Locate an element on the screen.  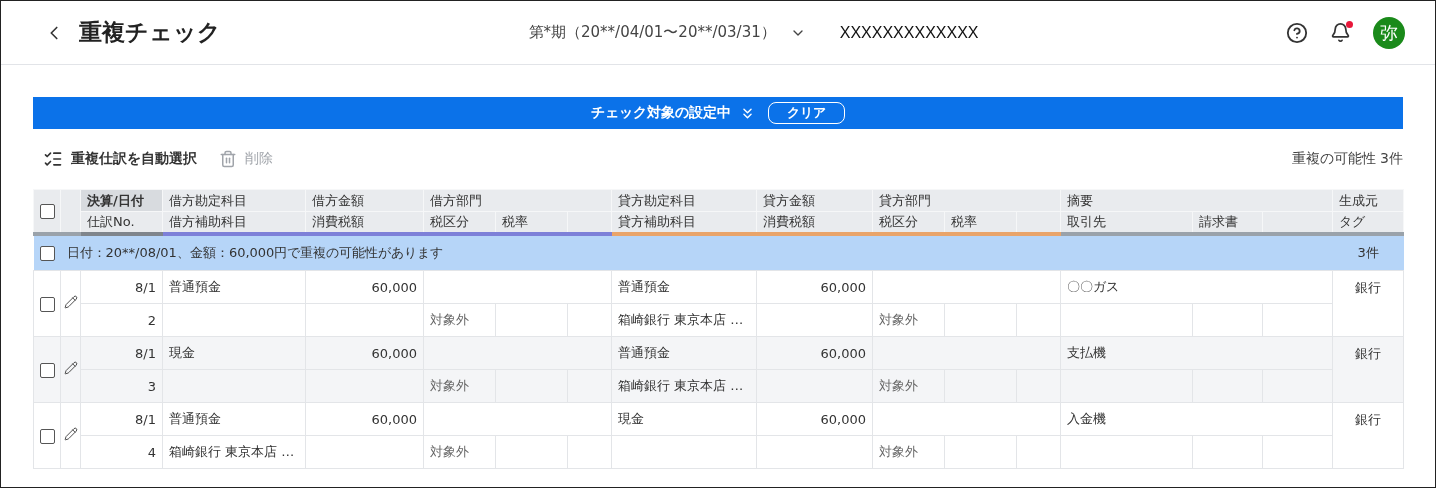
company-name: XXXXXXXXXXXXX is located at coordinates (909, 32).